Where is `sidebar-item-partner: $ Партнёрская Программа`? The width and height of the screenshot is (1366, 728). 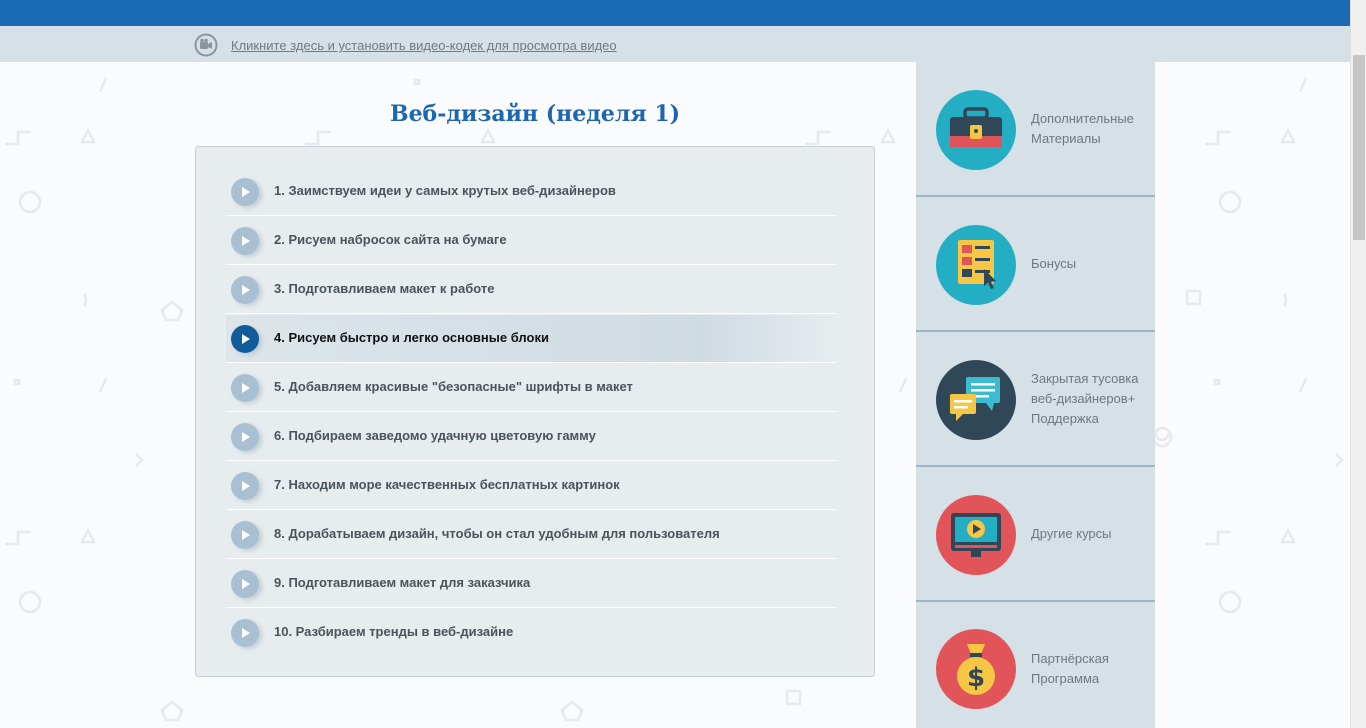
sidebar-item-partner: $ Партнёрская Программа is located at coordinates (1035, 665).